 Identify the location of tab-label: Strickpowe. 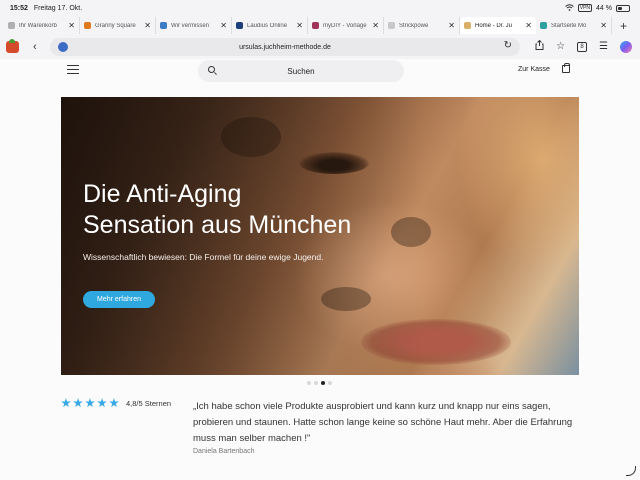
(422, 26).